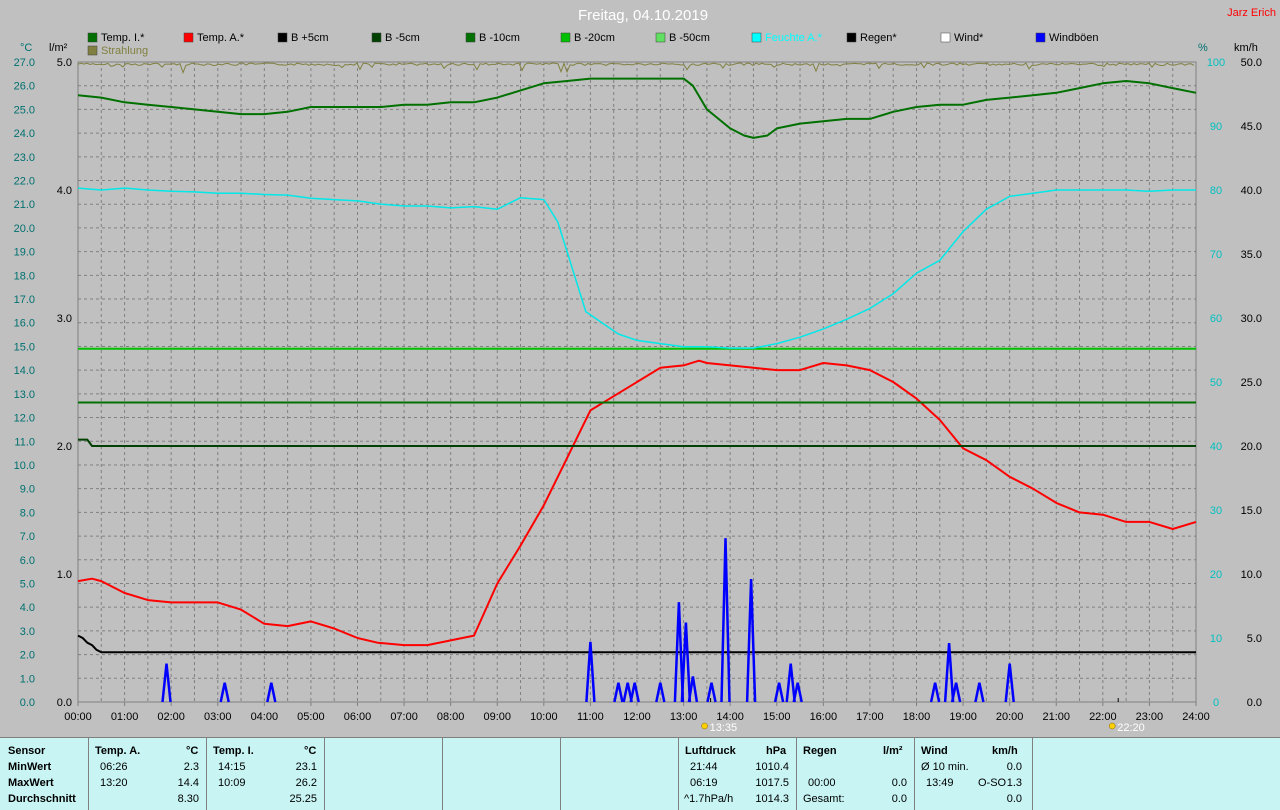 The width and height of the screenshot is (1280, 810). Describe the element at coordinates (24, 419) in the screenshot. I see `left1-tick-label: 12.0` at that location.